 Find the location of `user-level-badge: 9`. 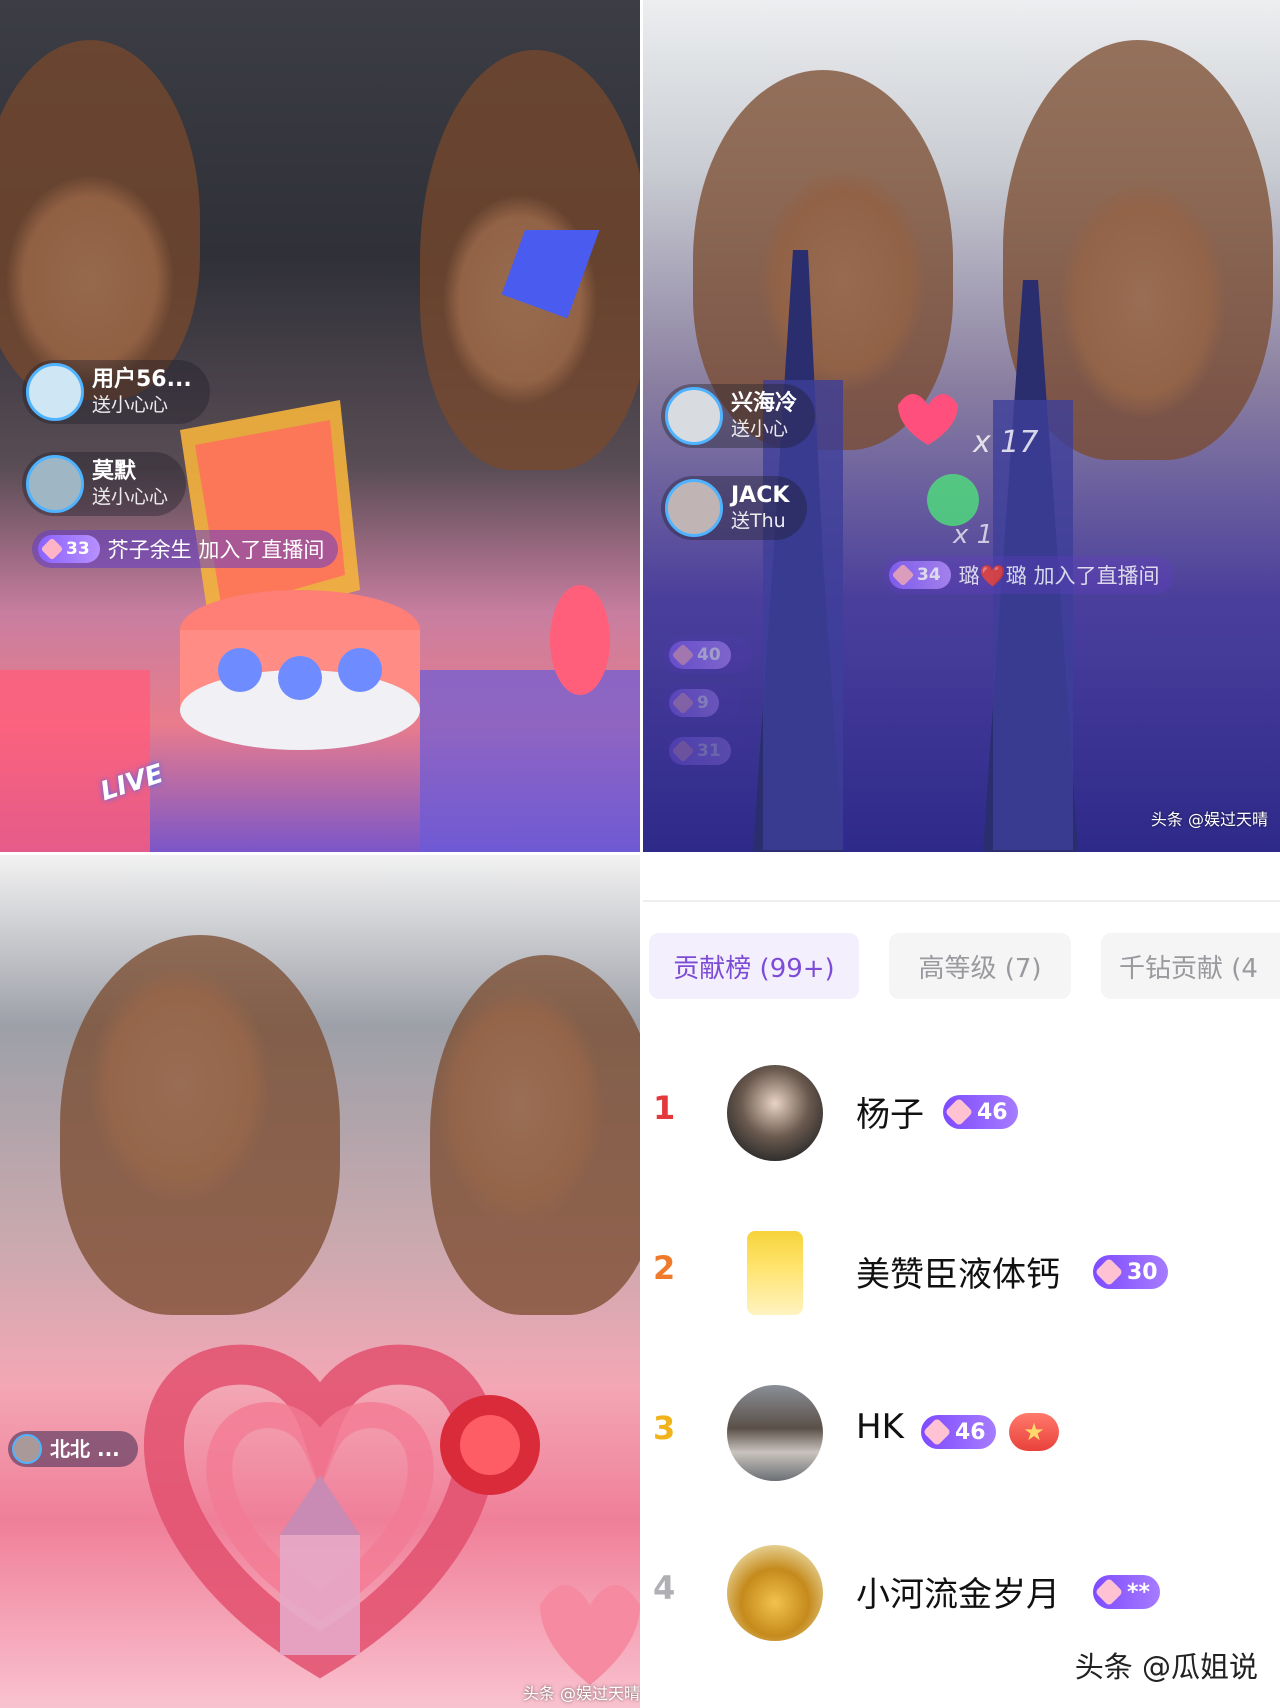

user-level-badge: 9 is located at coordinates (694, 703).